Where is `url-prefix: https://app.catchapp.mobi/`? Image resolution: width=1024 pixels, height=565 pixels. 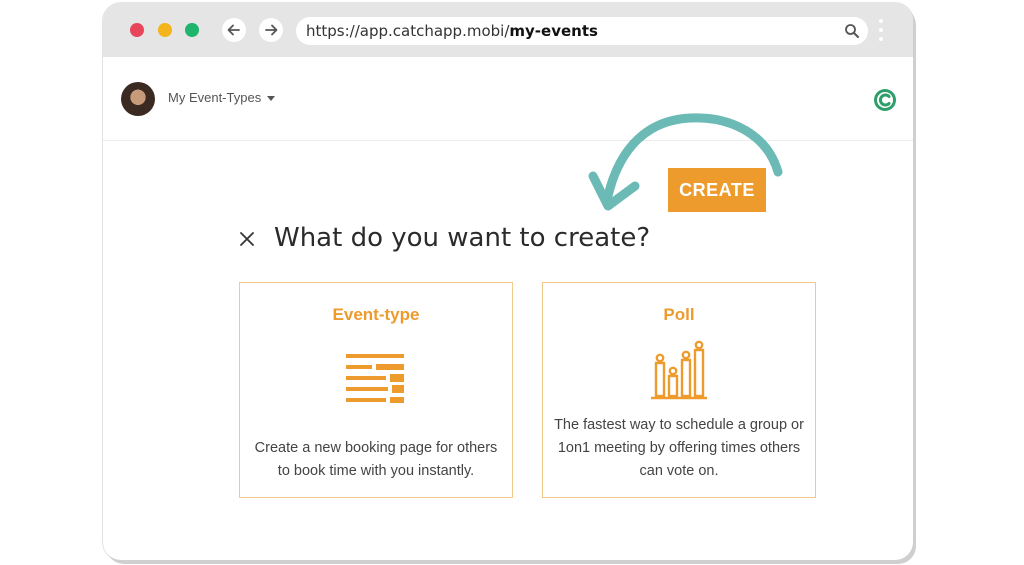
url-prefix: https://app.catchapp.mobi/ is located at coordinates (408, 31).